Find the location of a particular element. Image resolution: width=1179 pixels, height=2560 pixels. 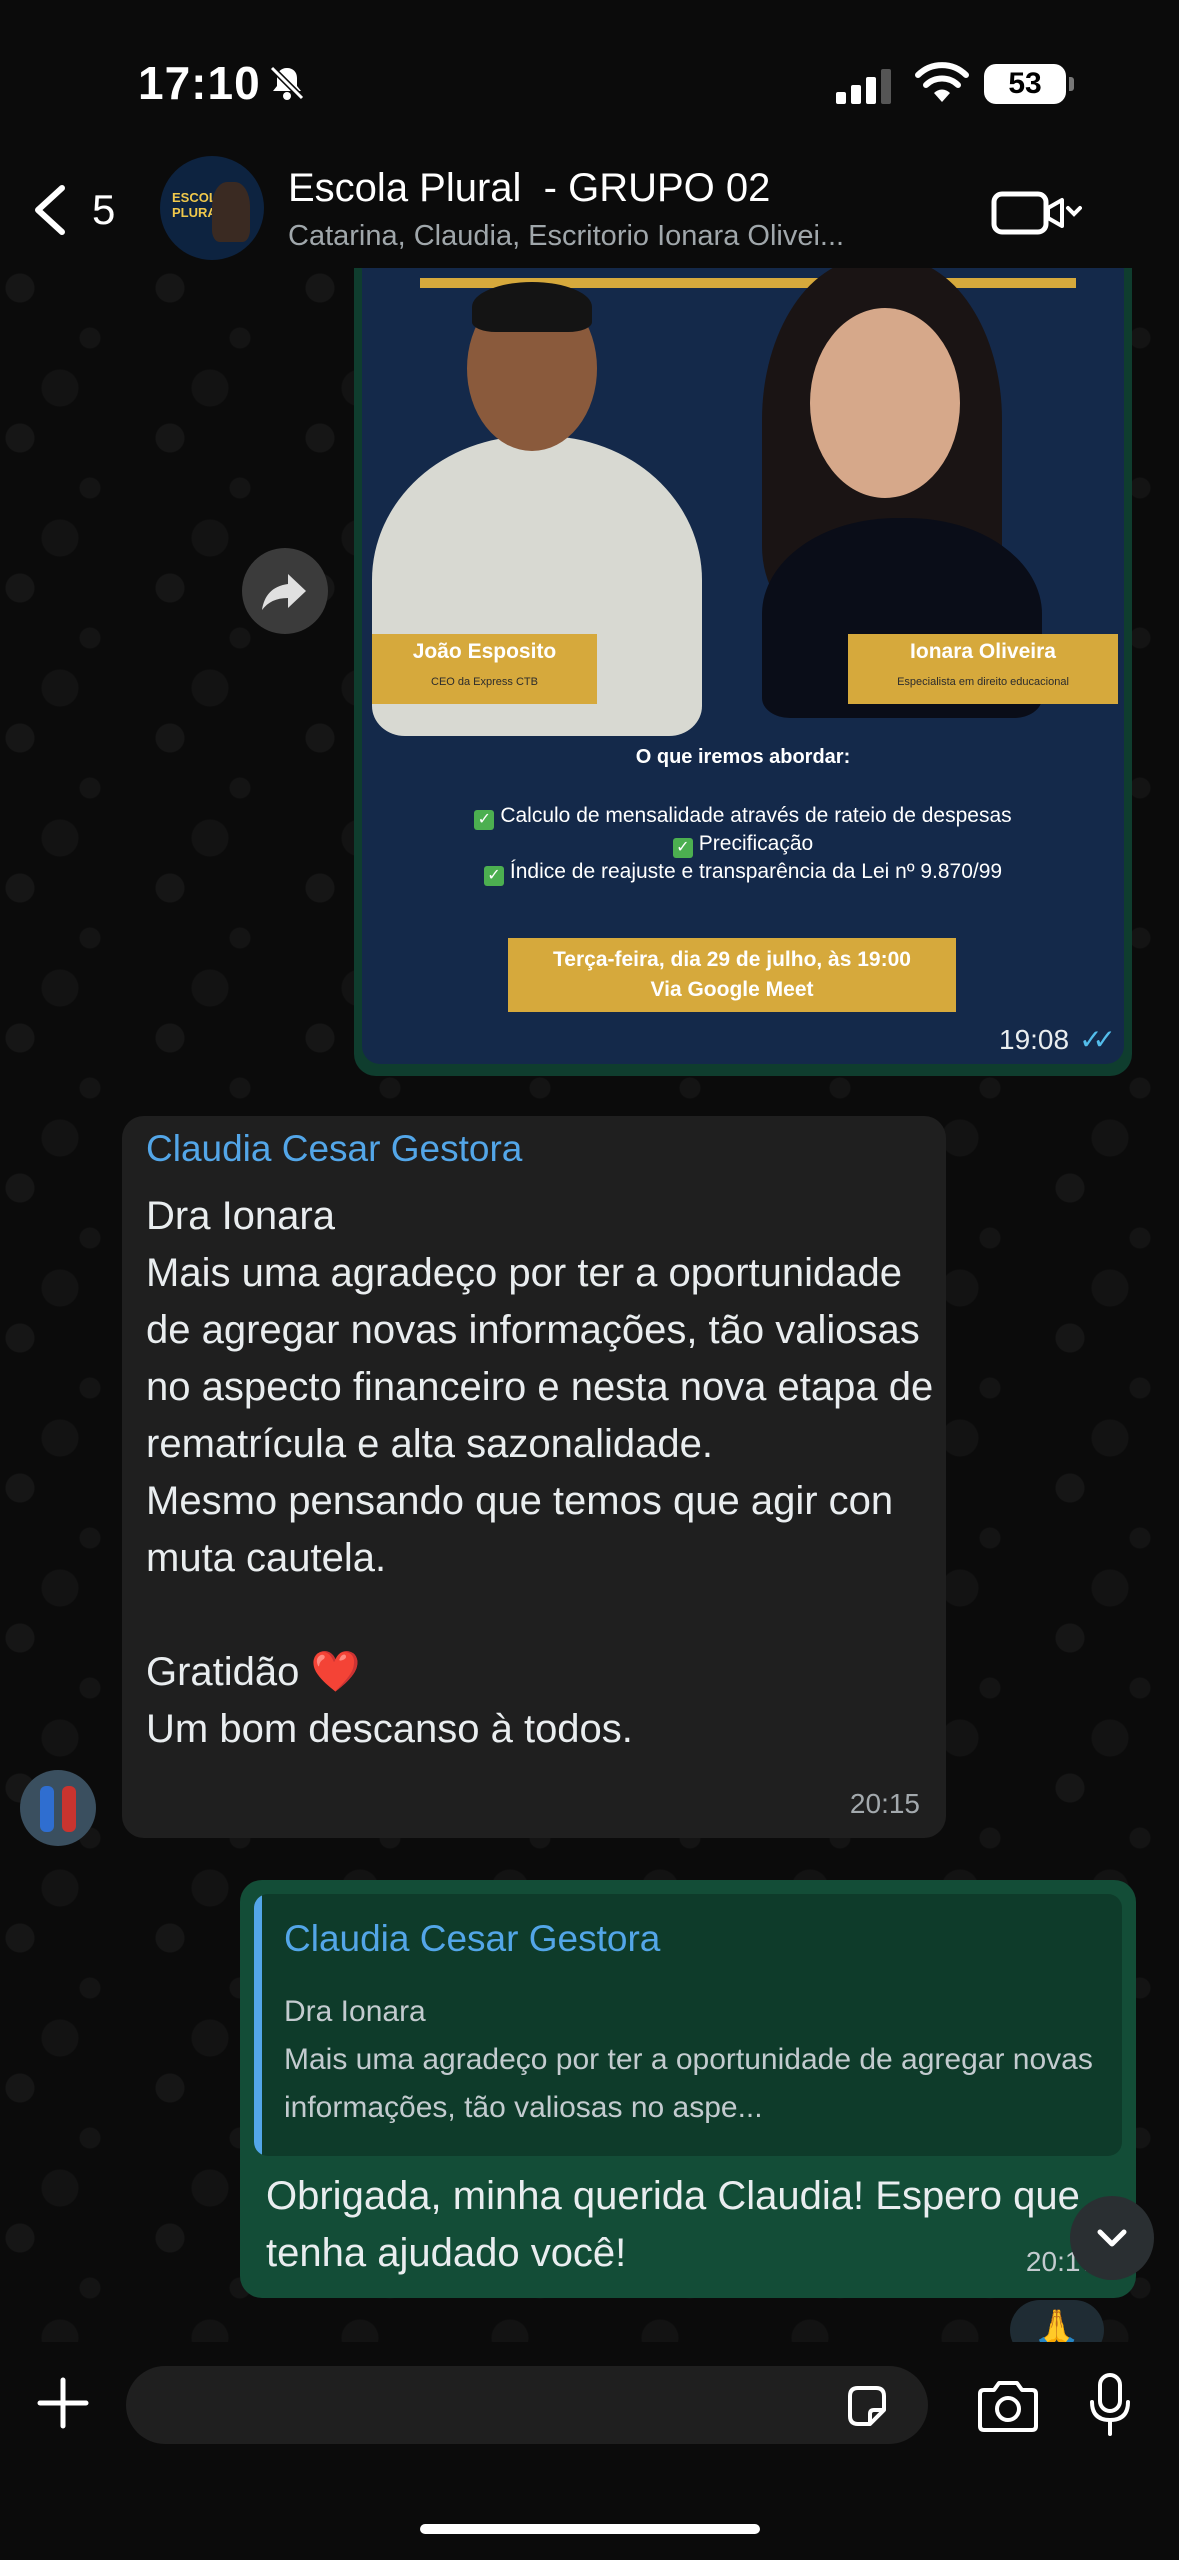

quoted-sender: Claudia Cesar Gestora is located at coordinates (472, 1938).